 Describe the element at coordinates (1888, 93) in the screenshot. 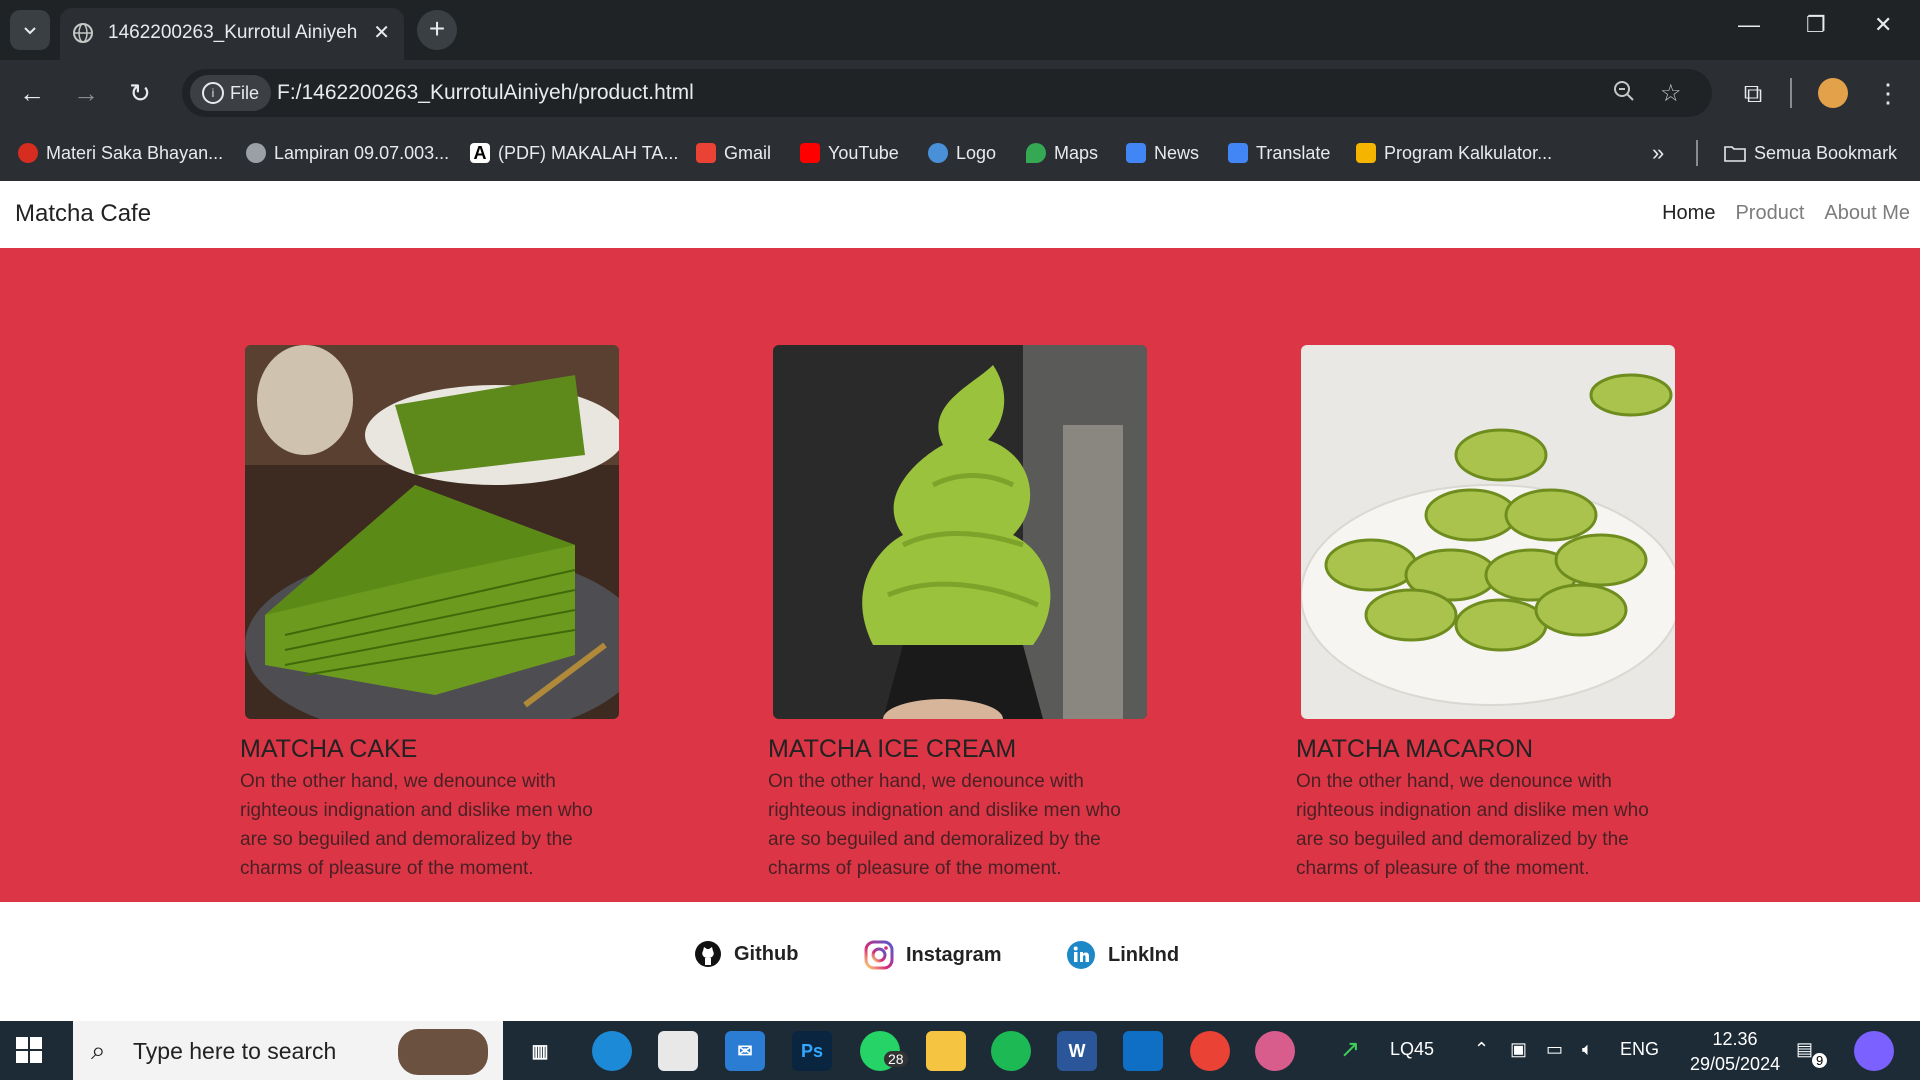

I see `menu-kebab-icon: ⋮` at that location.